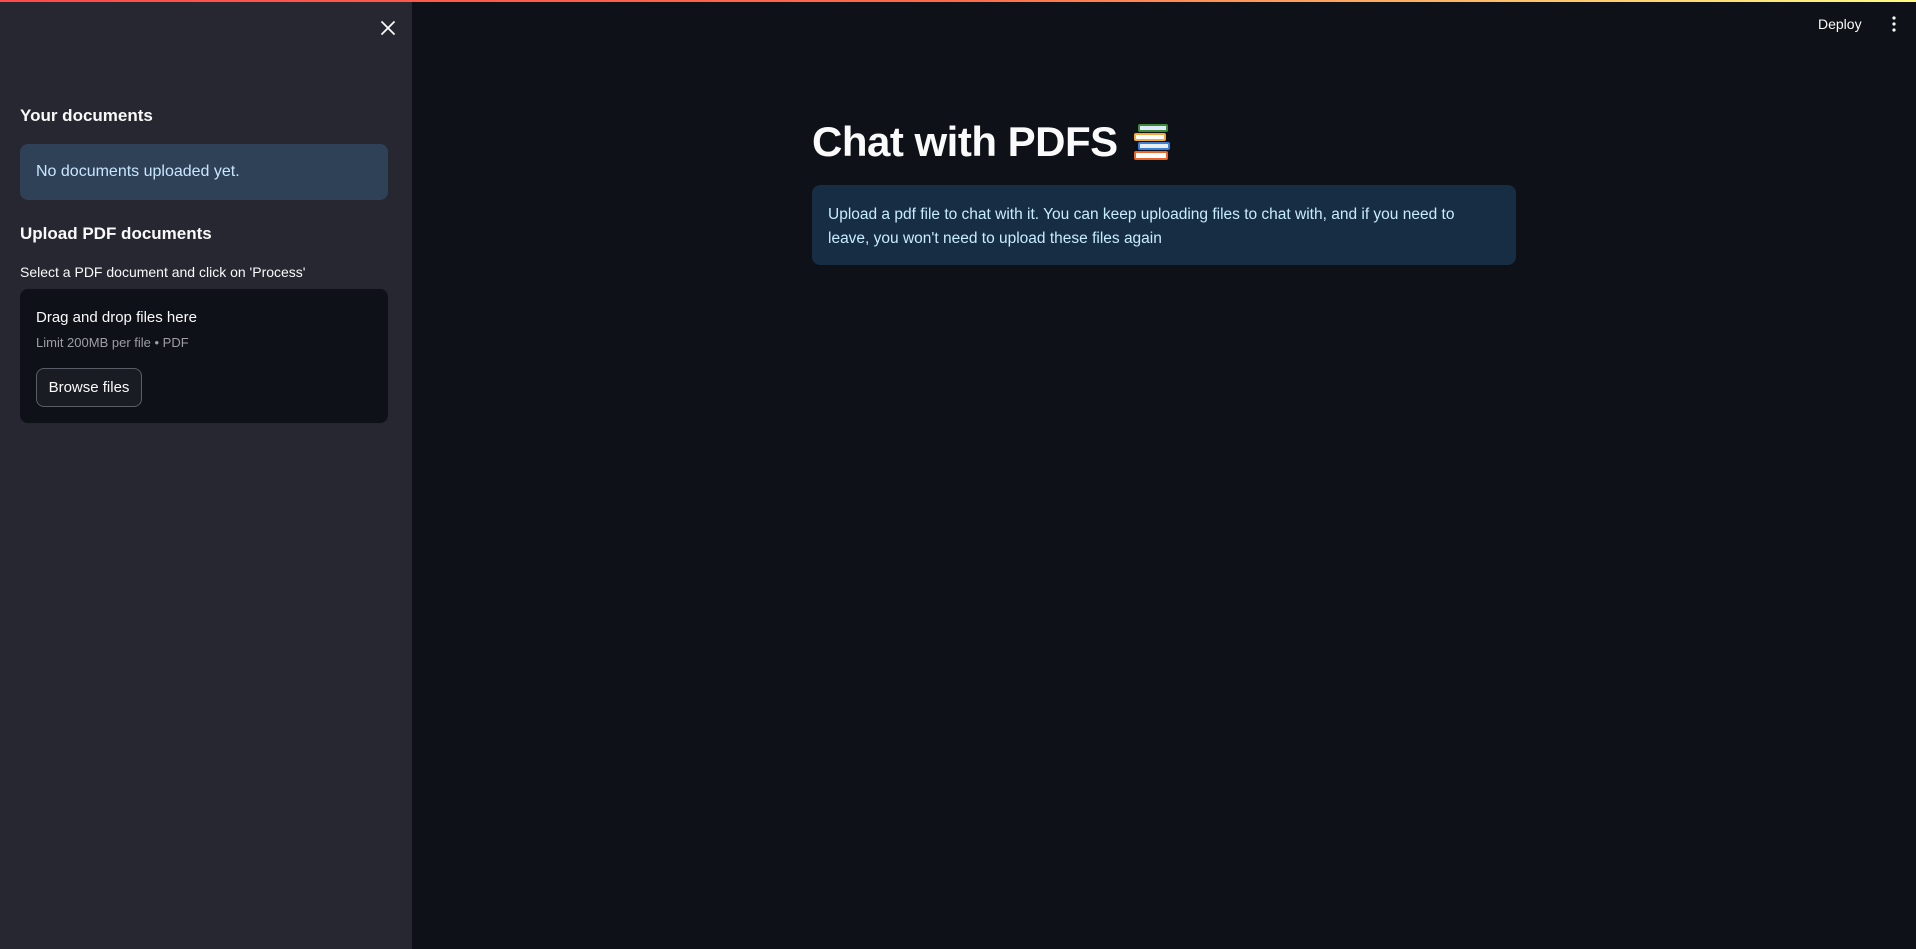  Describe the element at coordinates (89, 387) in the screenshot. I see `browse-files-button: Browse files` at that location.